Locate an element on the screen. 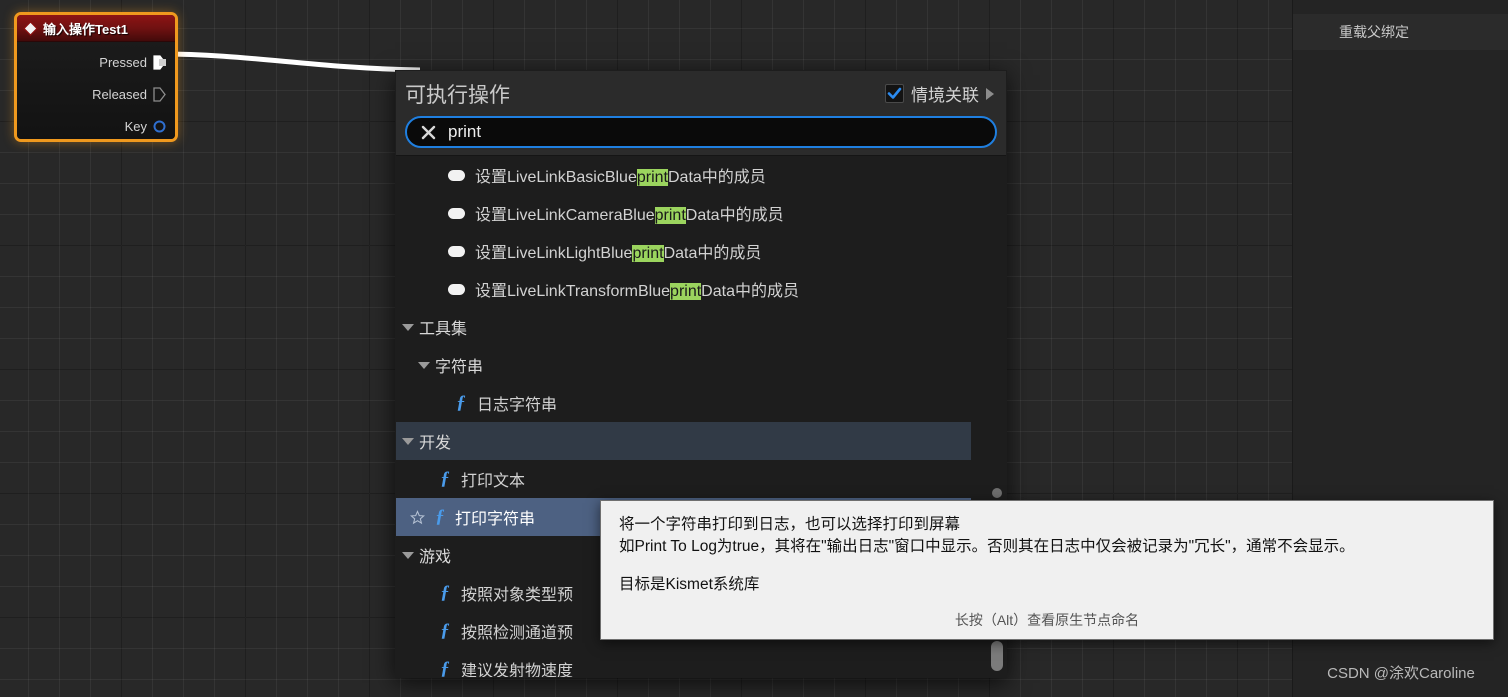  category-label: 游戏 is located at coordinates (435, 557).